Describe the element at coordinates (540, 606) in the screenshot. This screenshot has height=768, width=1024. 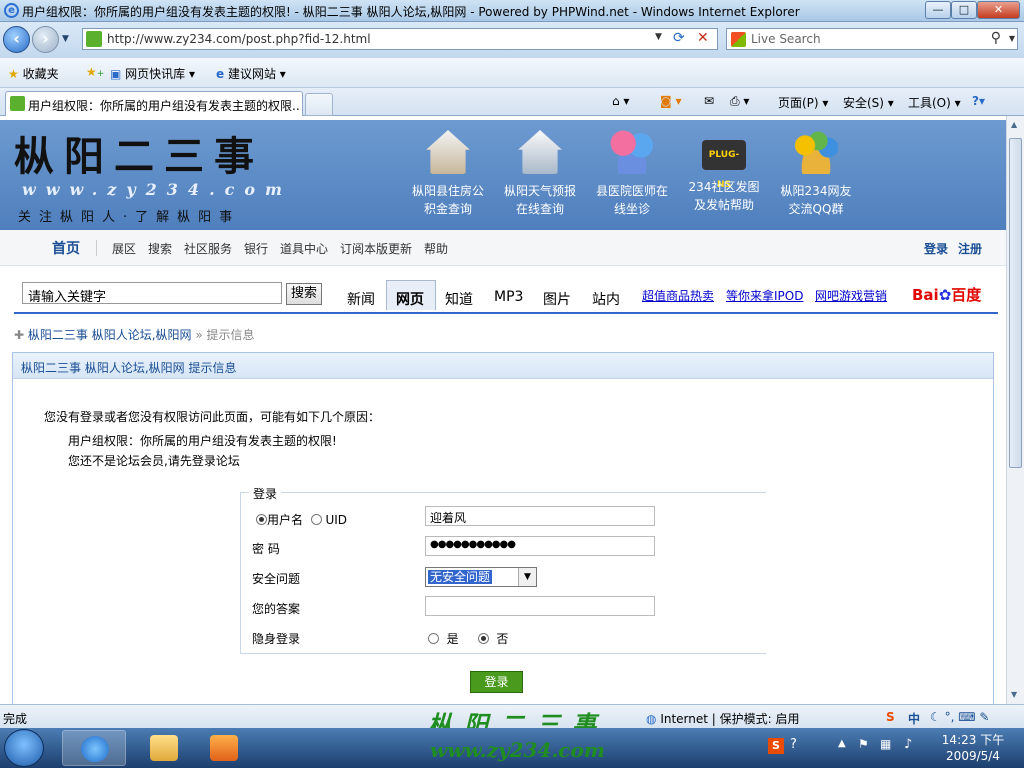
I see `answer-input` at that location.